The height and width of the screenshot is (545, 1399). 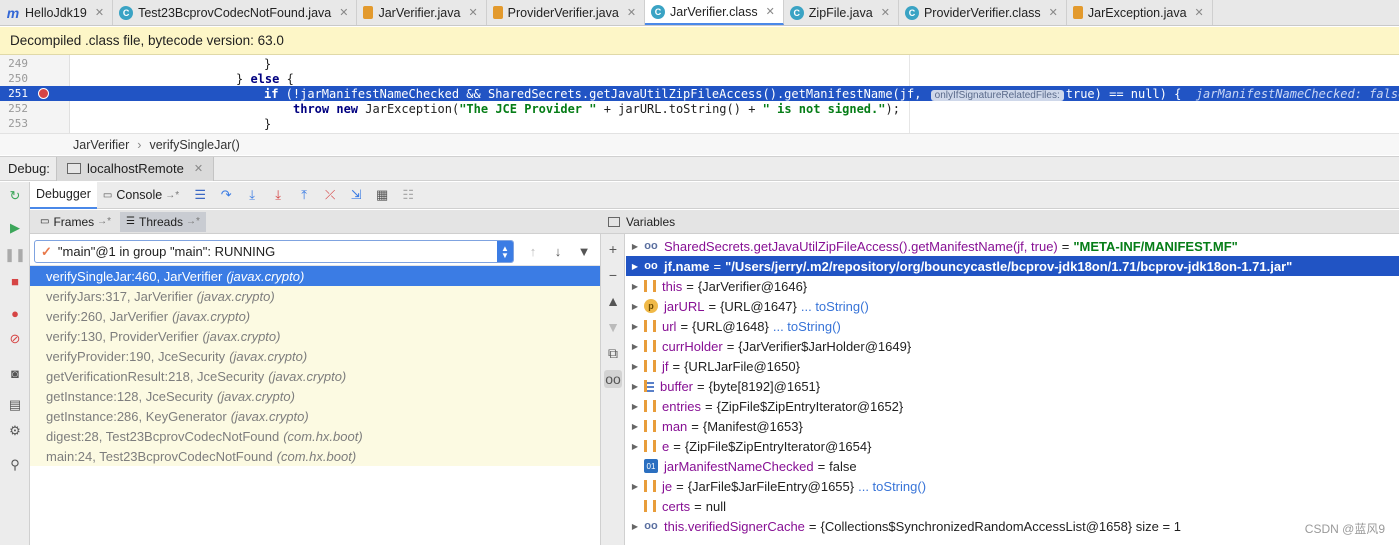 I want to click on tab-1: C Test23BcprovCodecNotFound.java ✕, so click(x=235, y=12).